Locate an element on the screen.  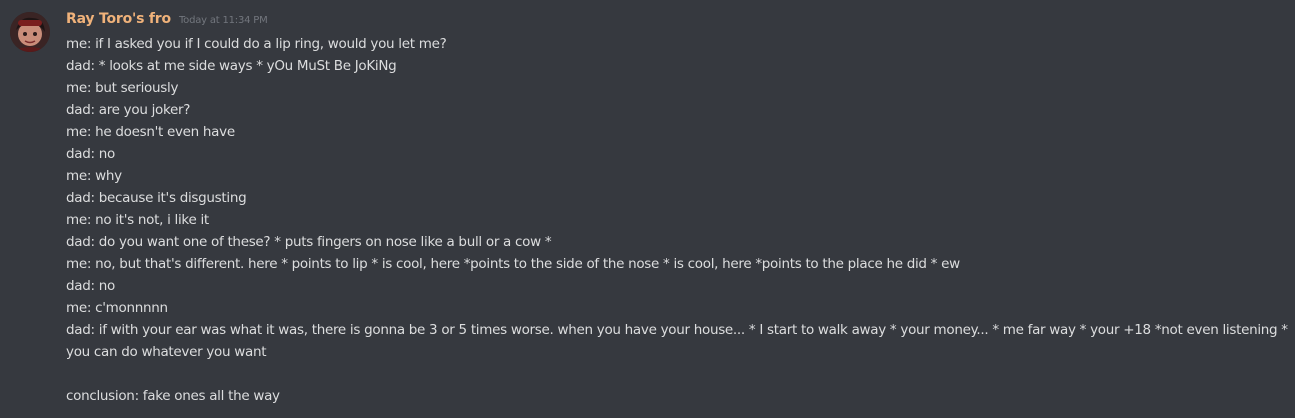
message-line: me: c'monnnnn is located at coordinates (117, 308).